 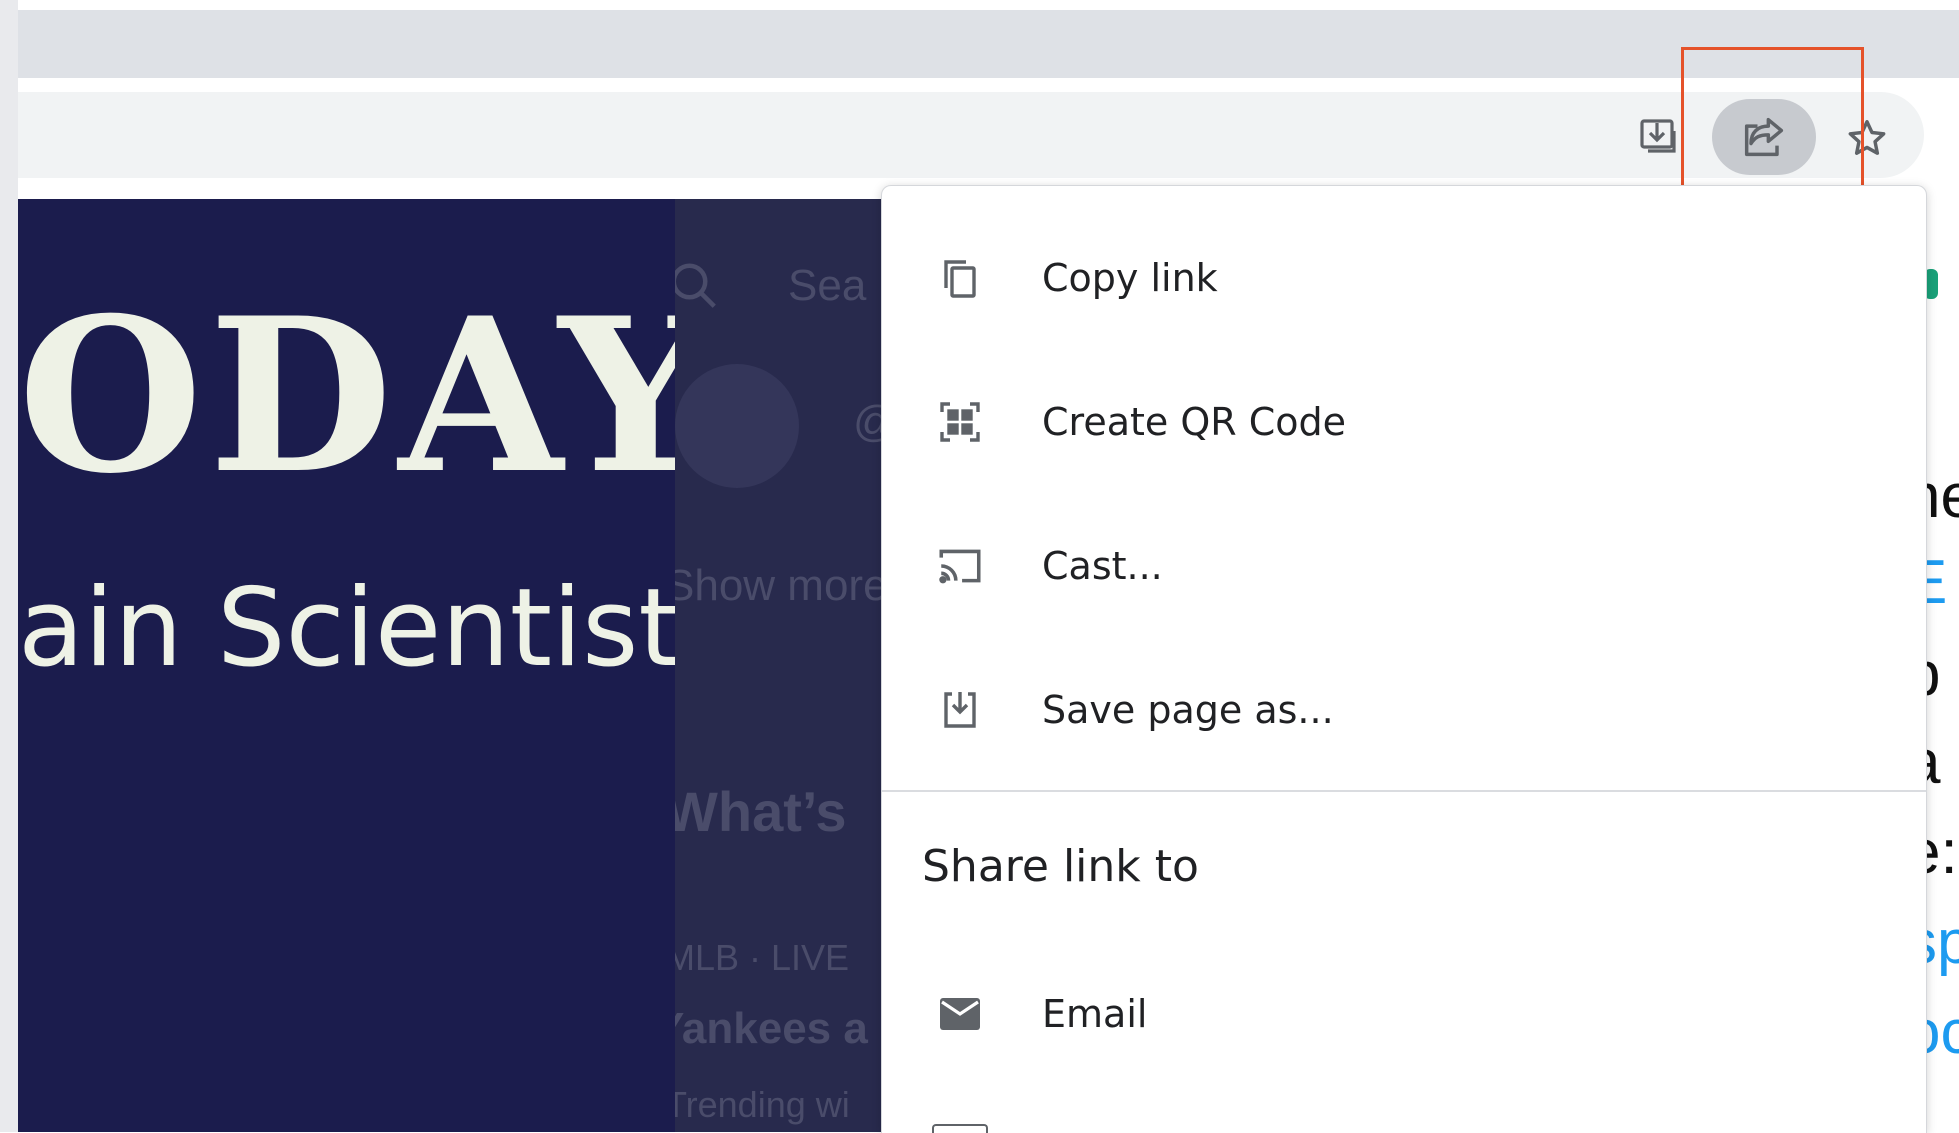 What do you see at coordinates (1404, 278) in the screenshot?
I see `menu-item-copy-link: Copy link` at bounding box center [1404, 278].